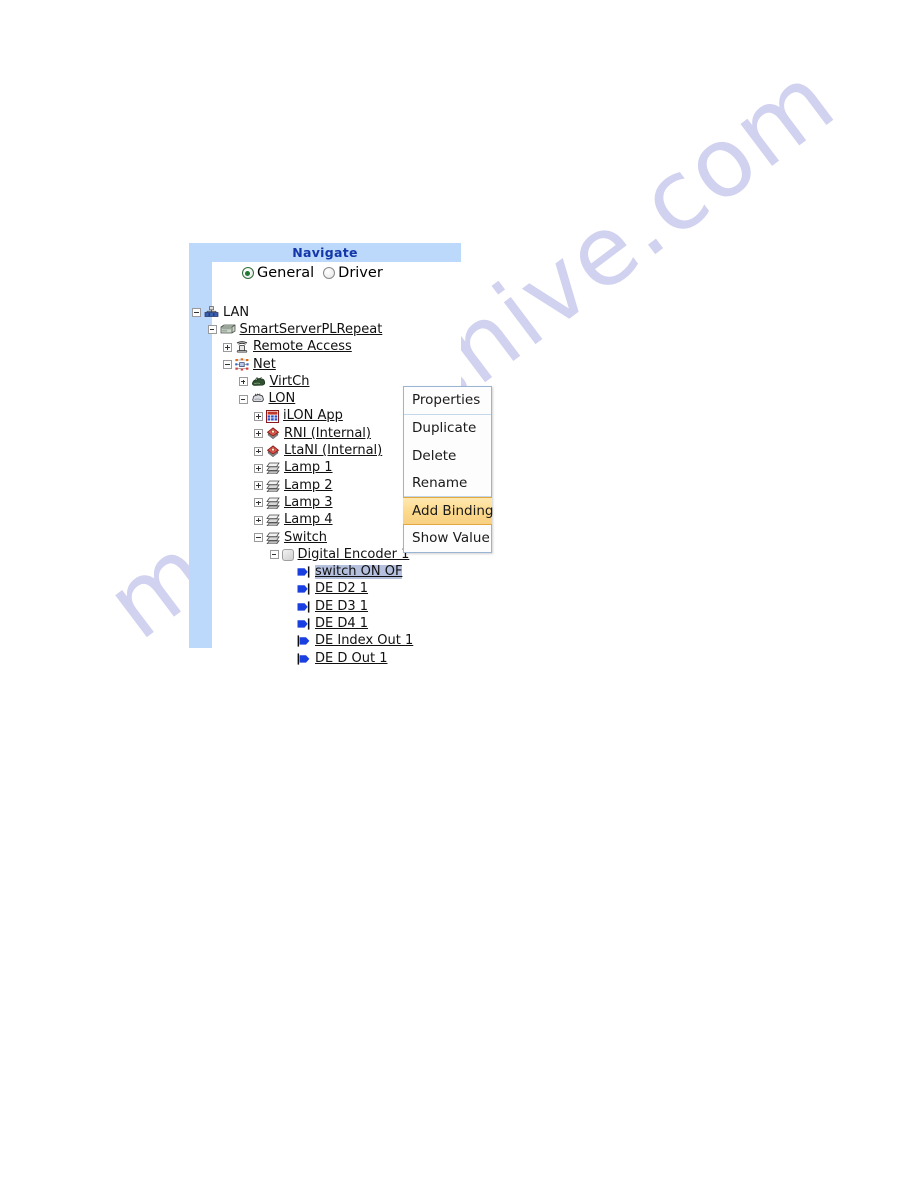 The width and height of the screenshot is (918, 1188). I want to click on ltani-device-icon, so click(273, 451).